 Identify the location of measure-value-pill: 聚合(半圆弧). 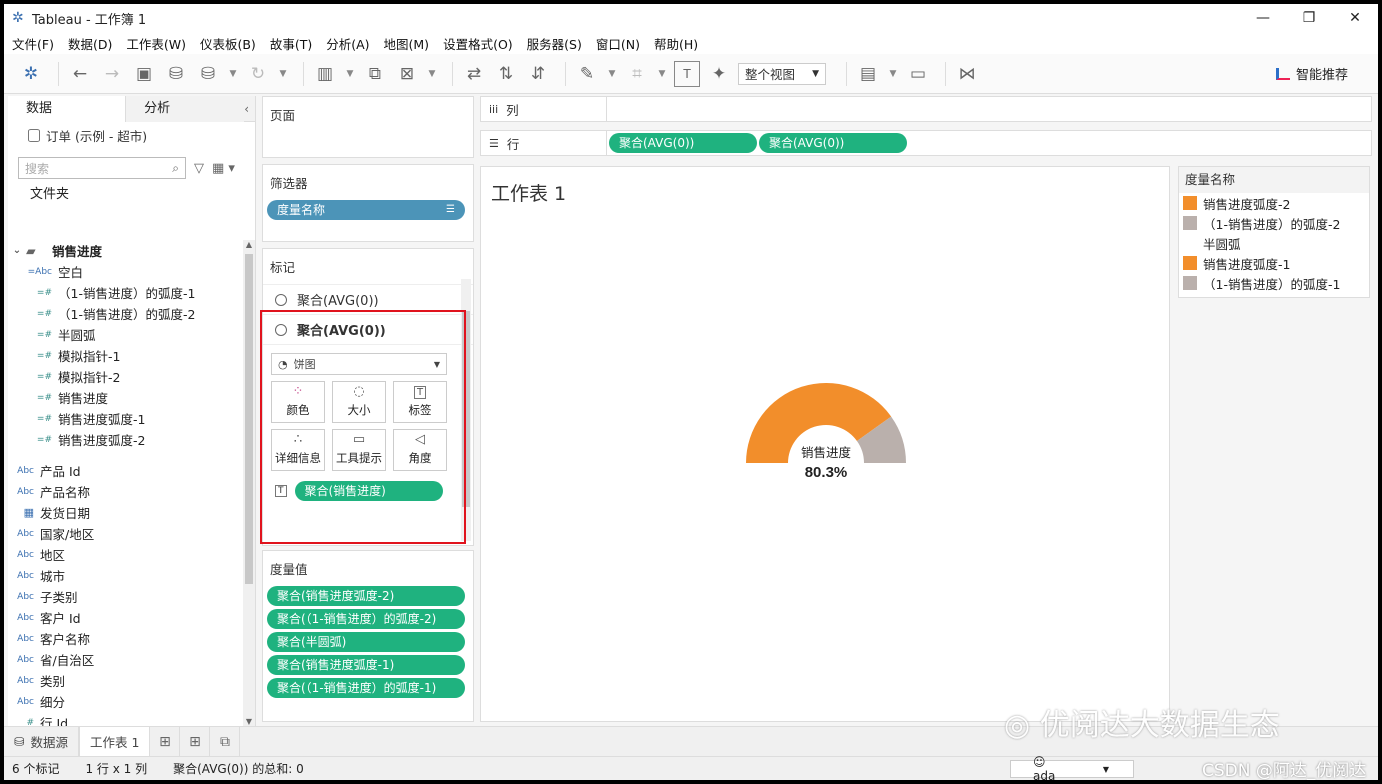
(366, 642).